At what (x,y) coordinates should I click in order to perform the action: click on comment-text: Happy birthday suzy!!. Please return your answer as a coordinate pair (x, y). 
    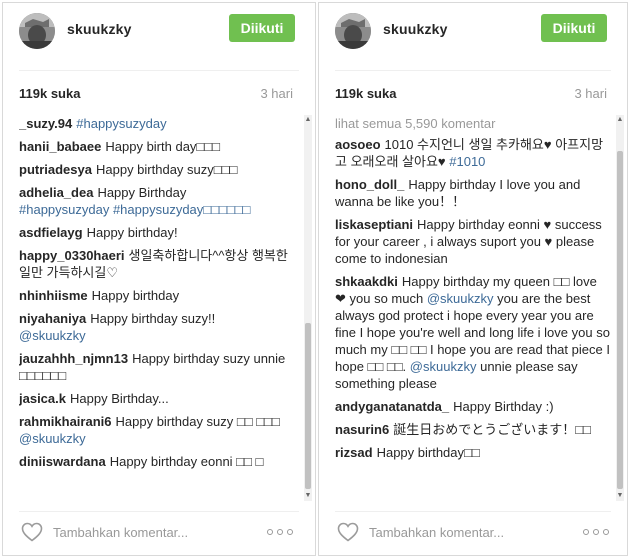
    Looking at the image, I should click on (153, 318).